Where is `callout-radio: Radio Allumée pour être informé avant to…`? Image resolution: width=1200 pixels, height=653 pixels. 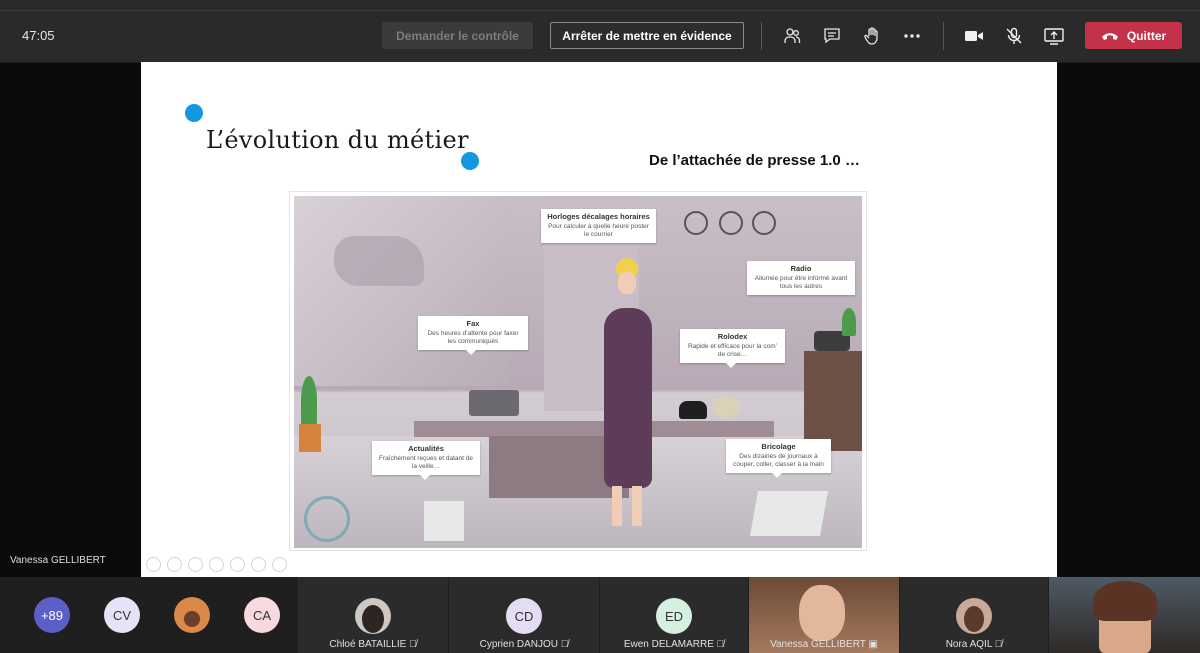 callout-radio: Radio Allumée pour être informé avant to… is located at coordinates (801, 278).